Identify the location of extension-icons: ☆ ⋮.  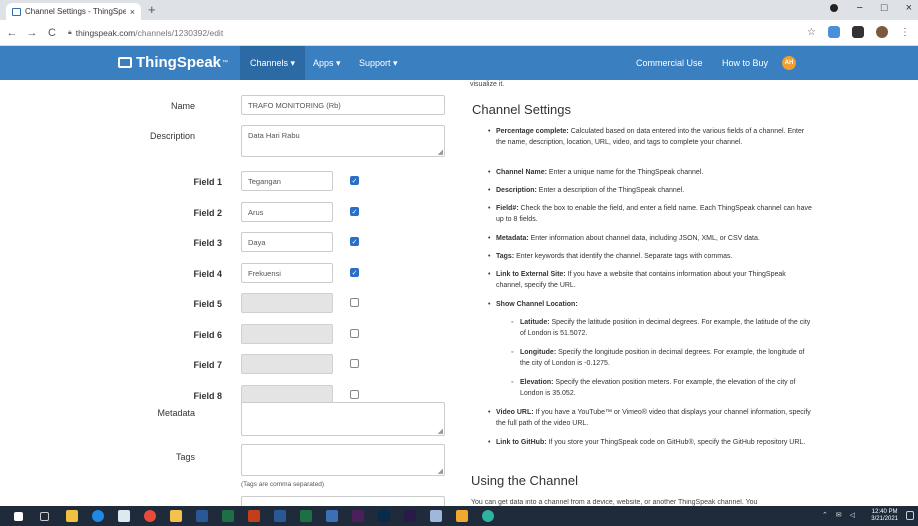
(858, 32).